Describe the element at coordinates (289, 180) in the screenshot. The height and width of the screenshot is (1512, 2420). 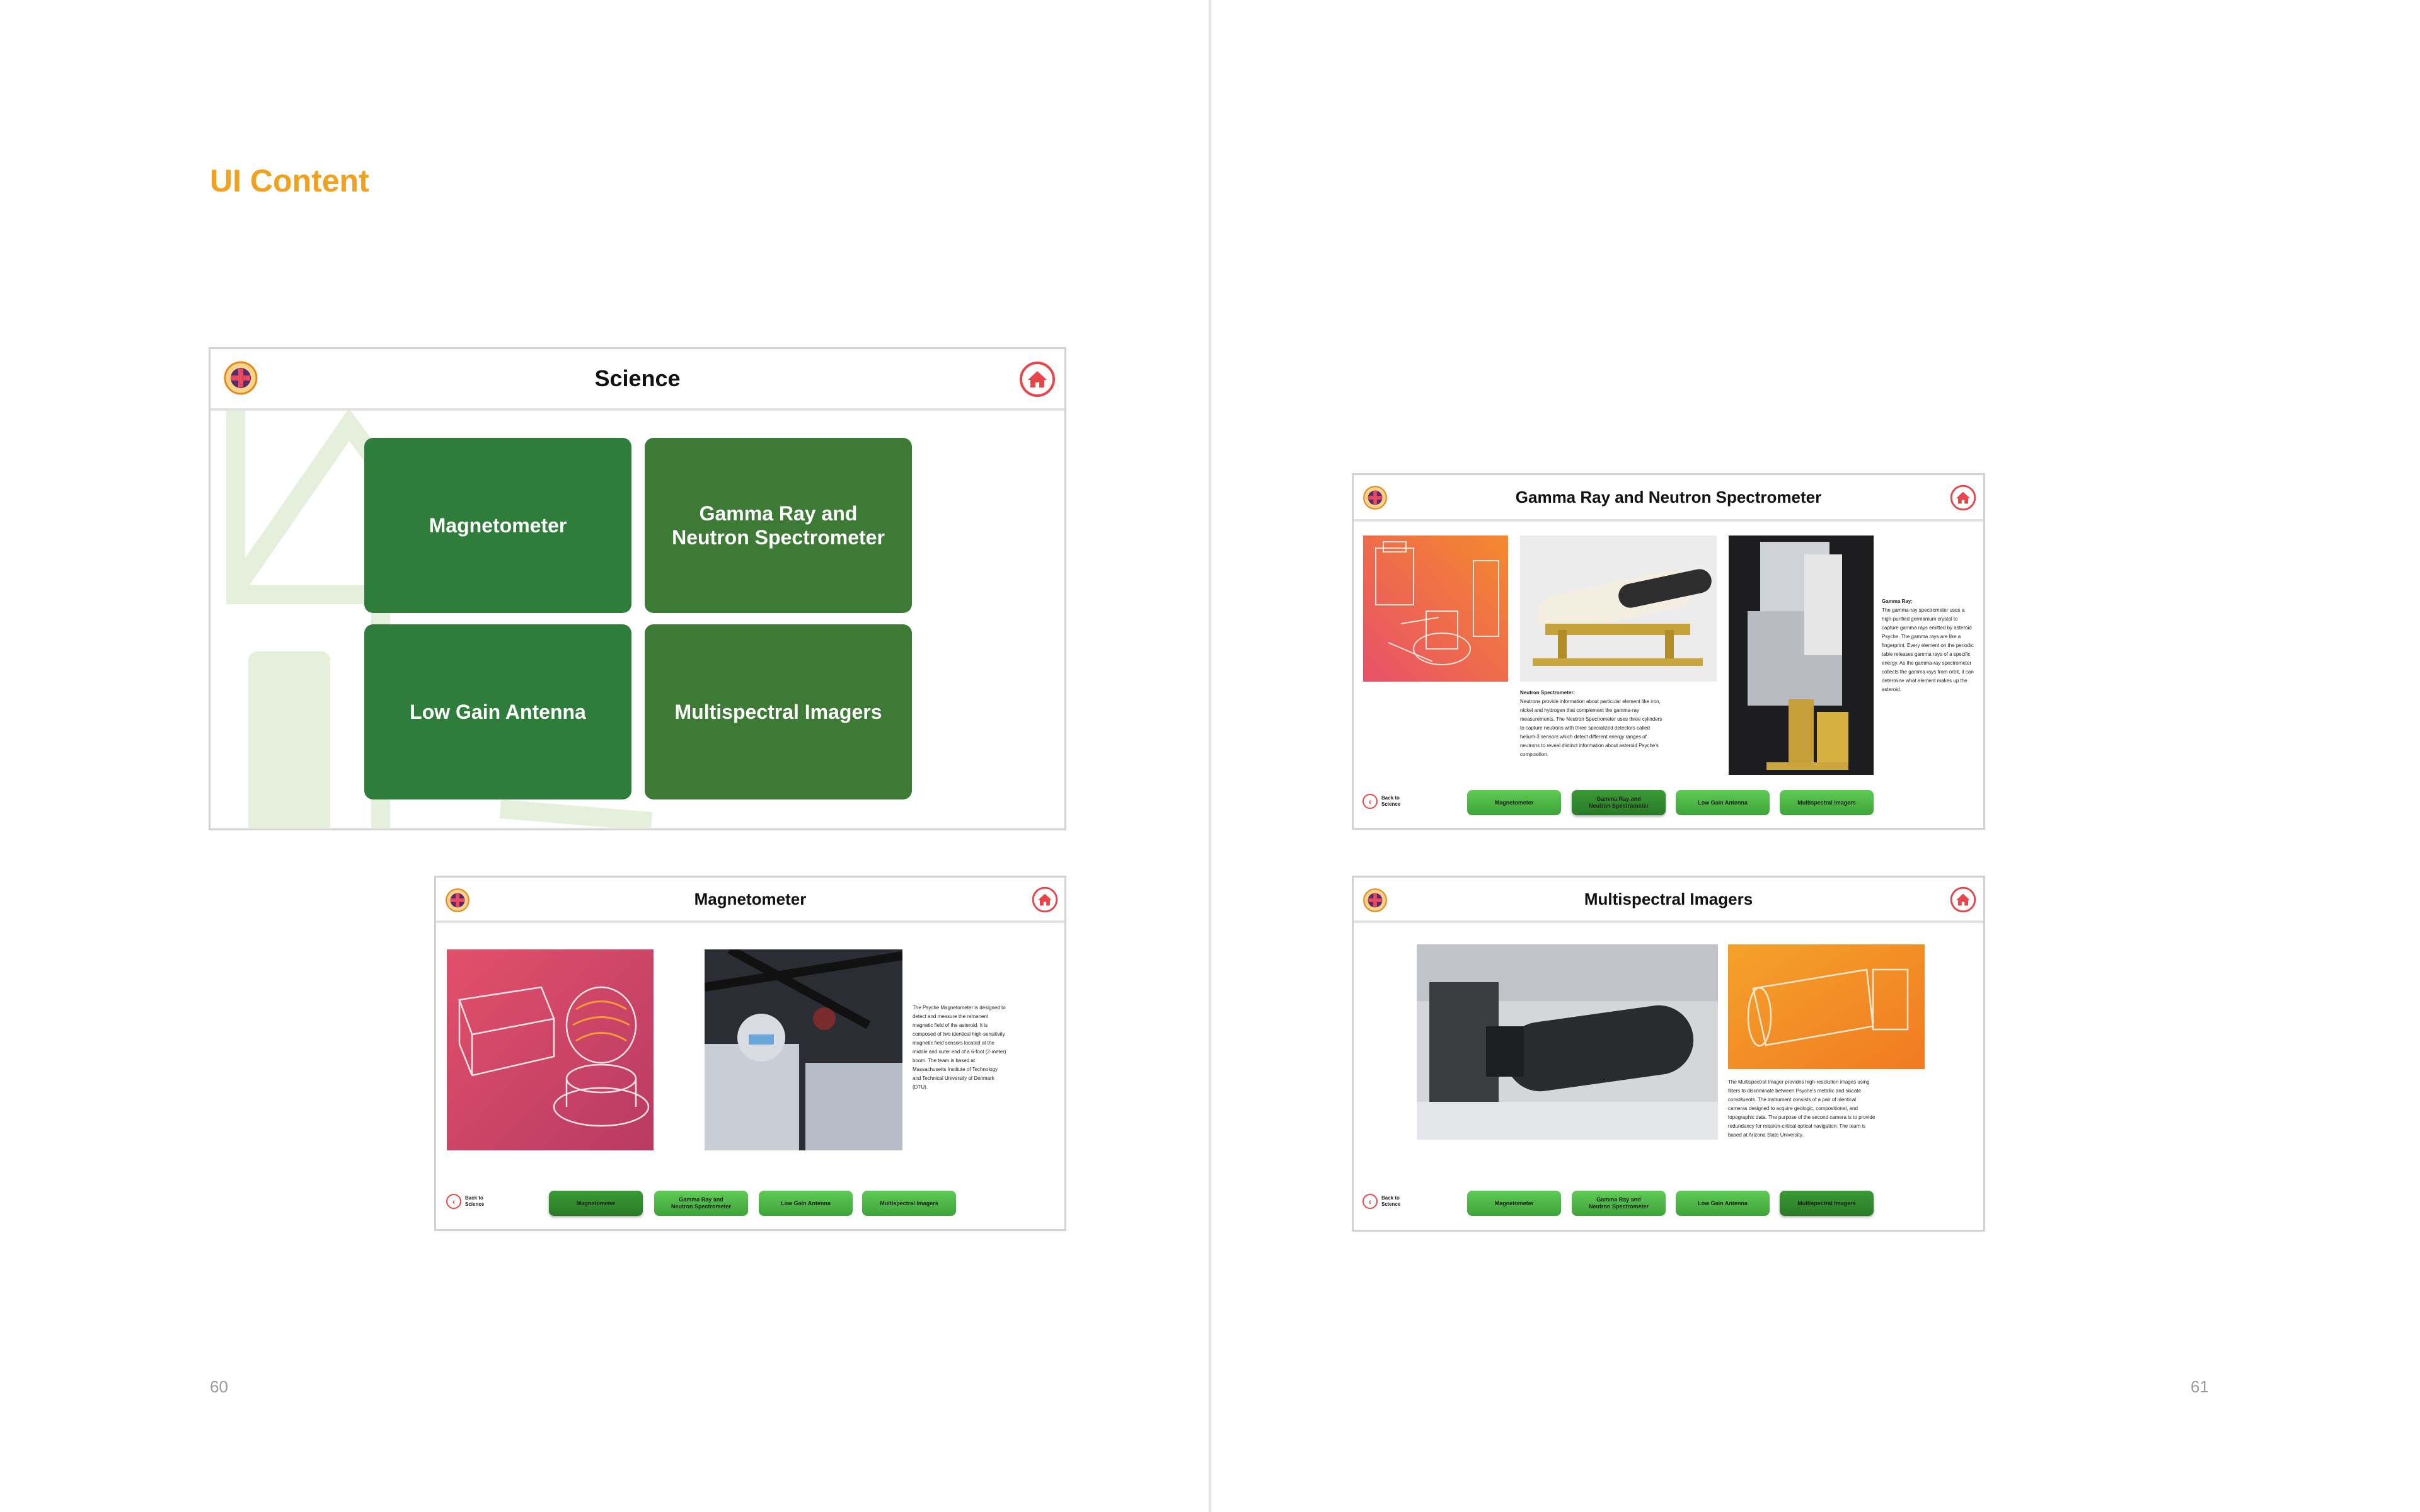
I see `section-heading: UI Content` at that location.